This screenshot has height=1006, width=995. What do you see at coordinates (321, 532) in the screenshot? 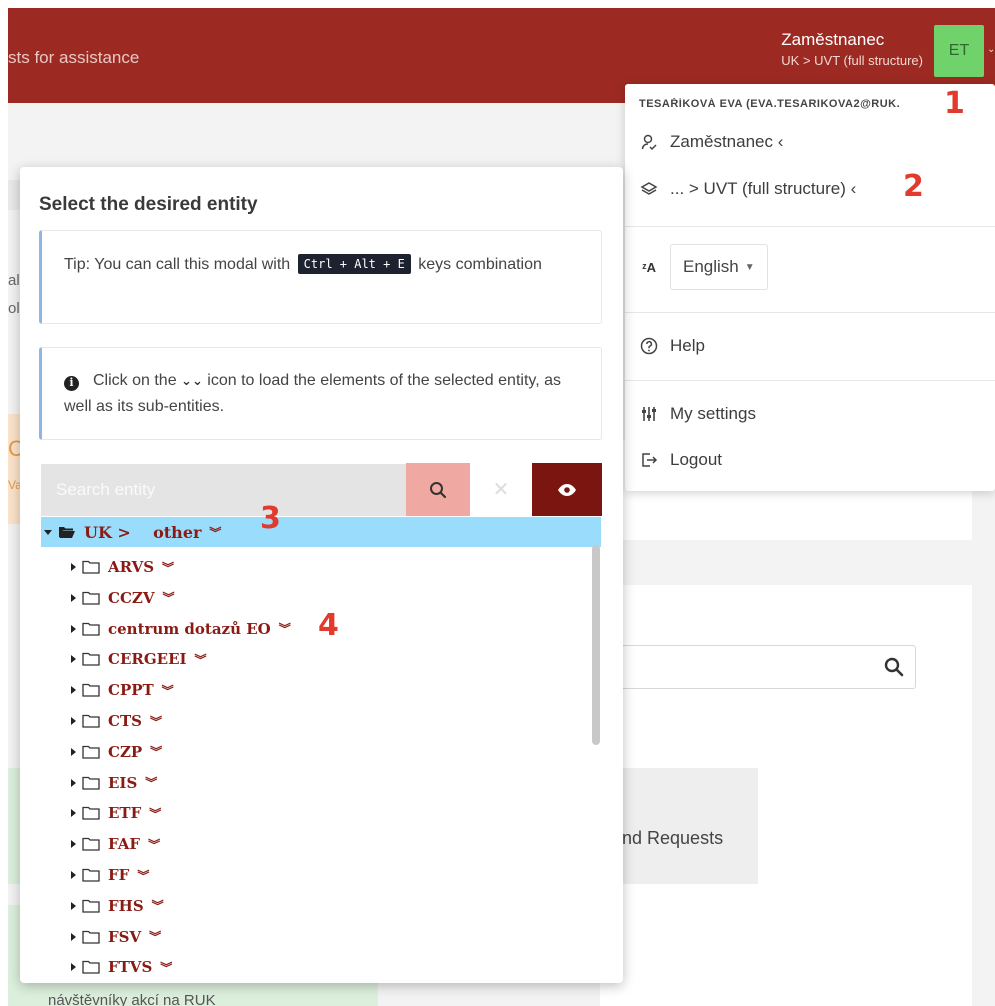
I see `tree-root-node: UK > other ︾` at bounding box center [321, 532].